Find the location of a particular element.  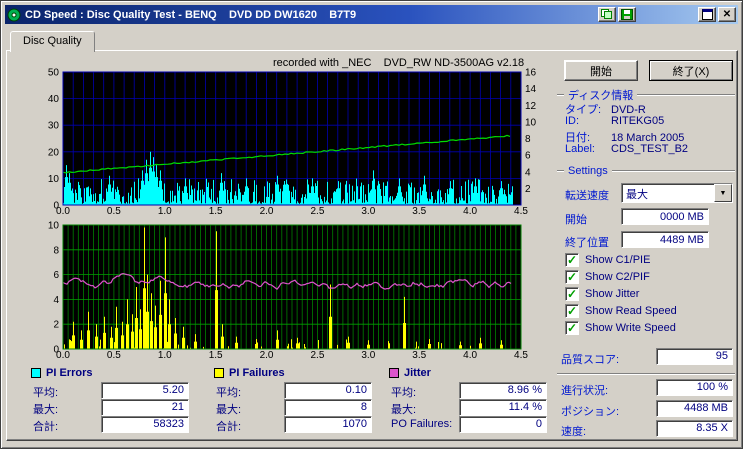

minimize-icon is located at coordinates (707, 14).